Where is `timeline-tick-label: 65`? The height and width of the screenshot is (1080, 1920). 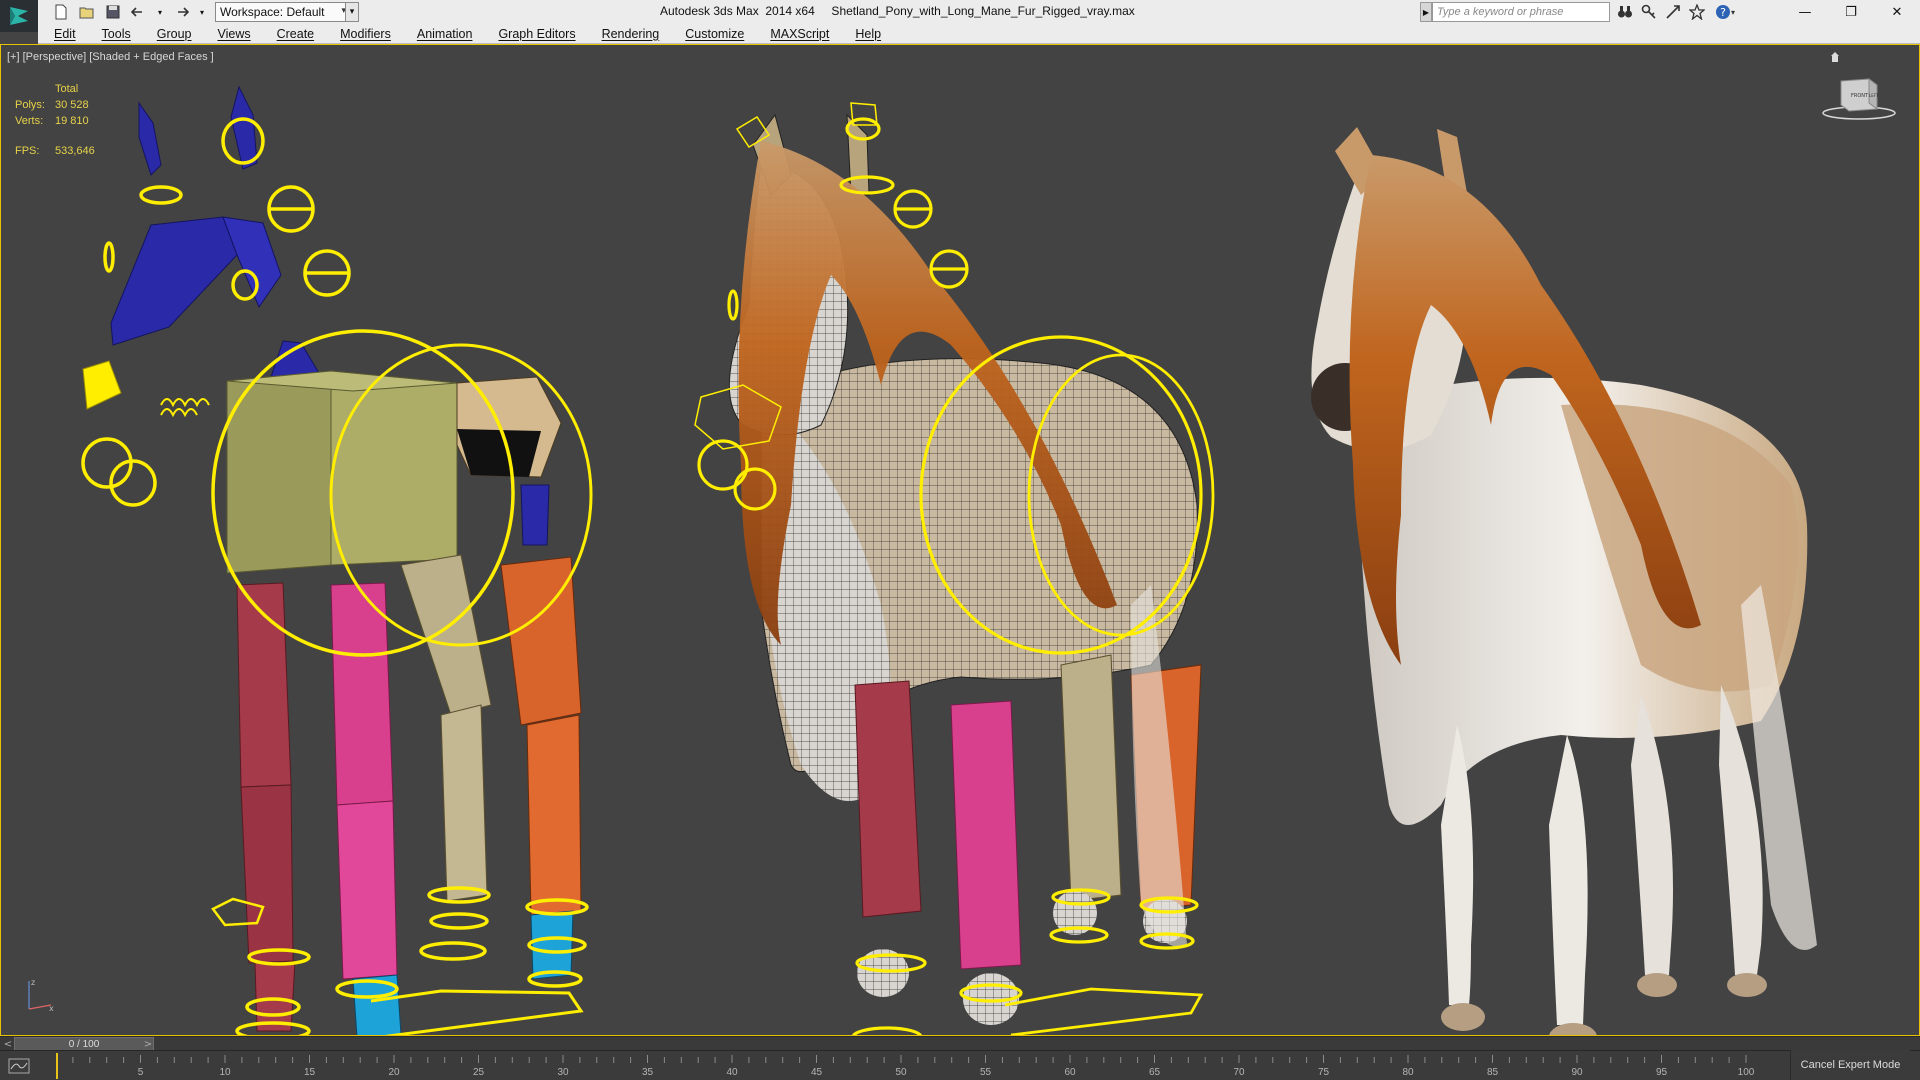 timeline-tick-label: 65 is located at coordinates (1155, 1072).